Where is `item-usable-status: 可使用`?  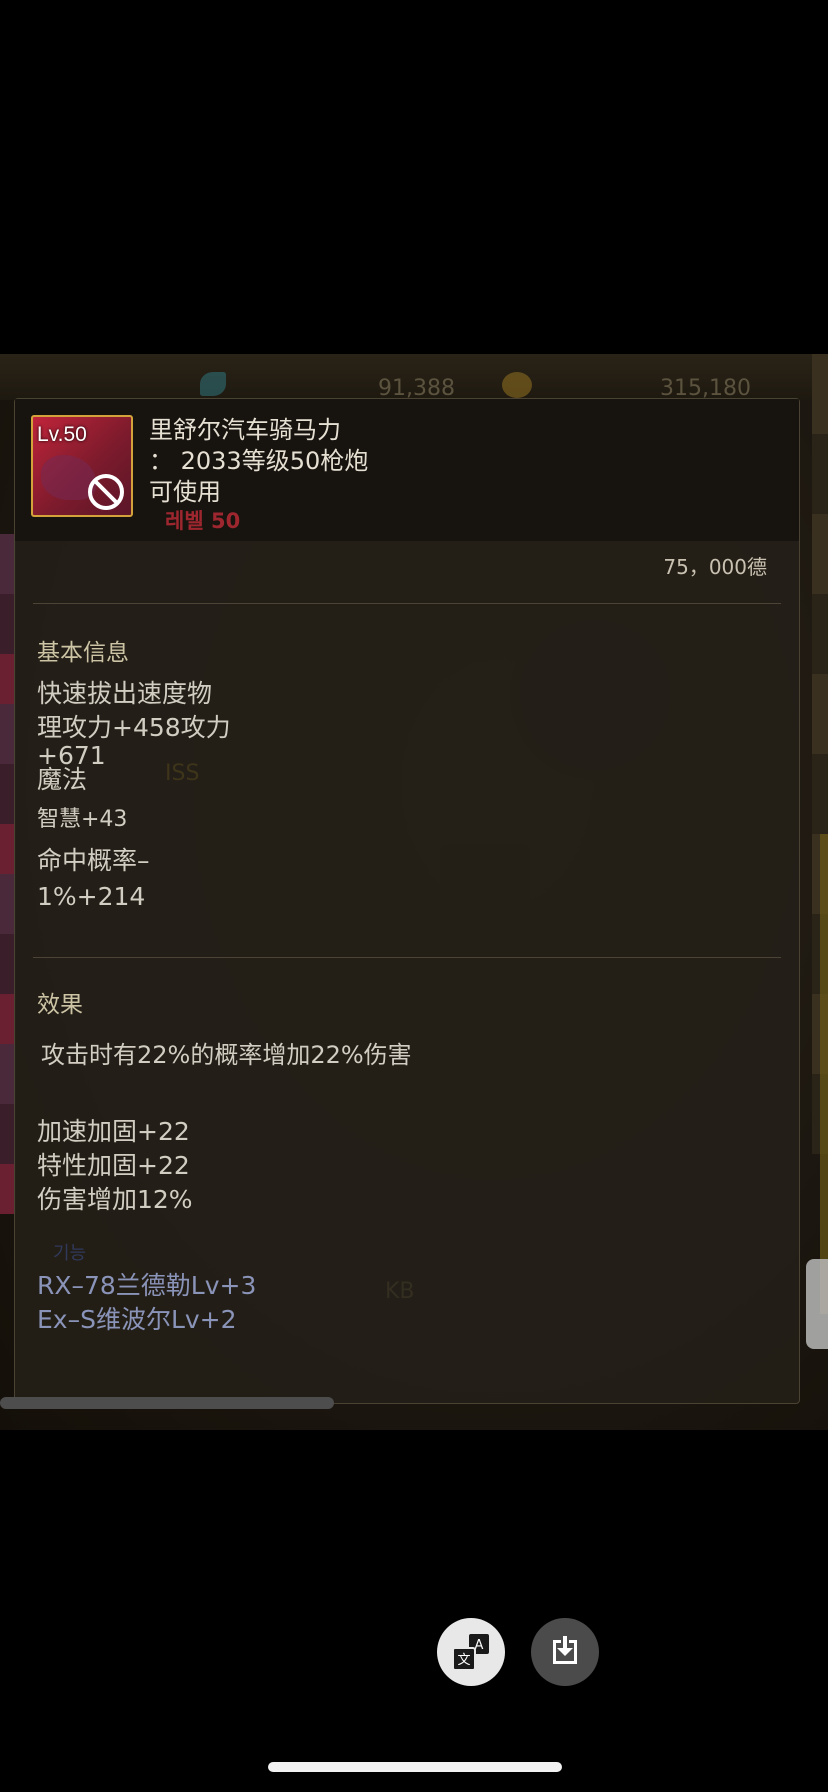
item-usable-status: 可使用 is located at coordinates (185, 492).